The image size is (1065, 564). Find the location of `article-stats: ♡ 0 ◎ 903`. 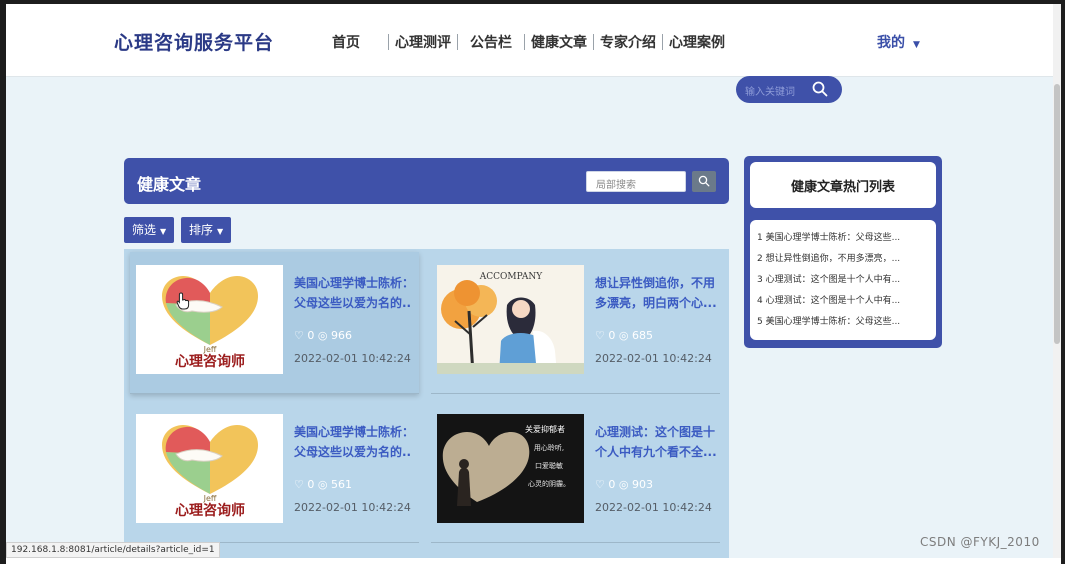

article-stats: ♡ 0 ◎ 903 is located at coordinates (624, 484).